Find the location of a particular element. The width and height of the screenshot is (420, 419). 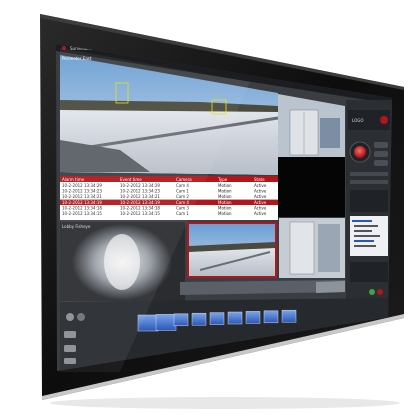

preset-slider is located at coordinates (369, 174).